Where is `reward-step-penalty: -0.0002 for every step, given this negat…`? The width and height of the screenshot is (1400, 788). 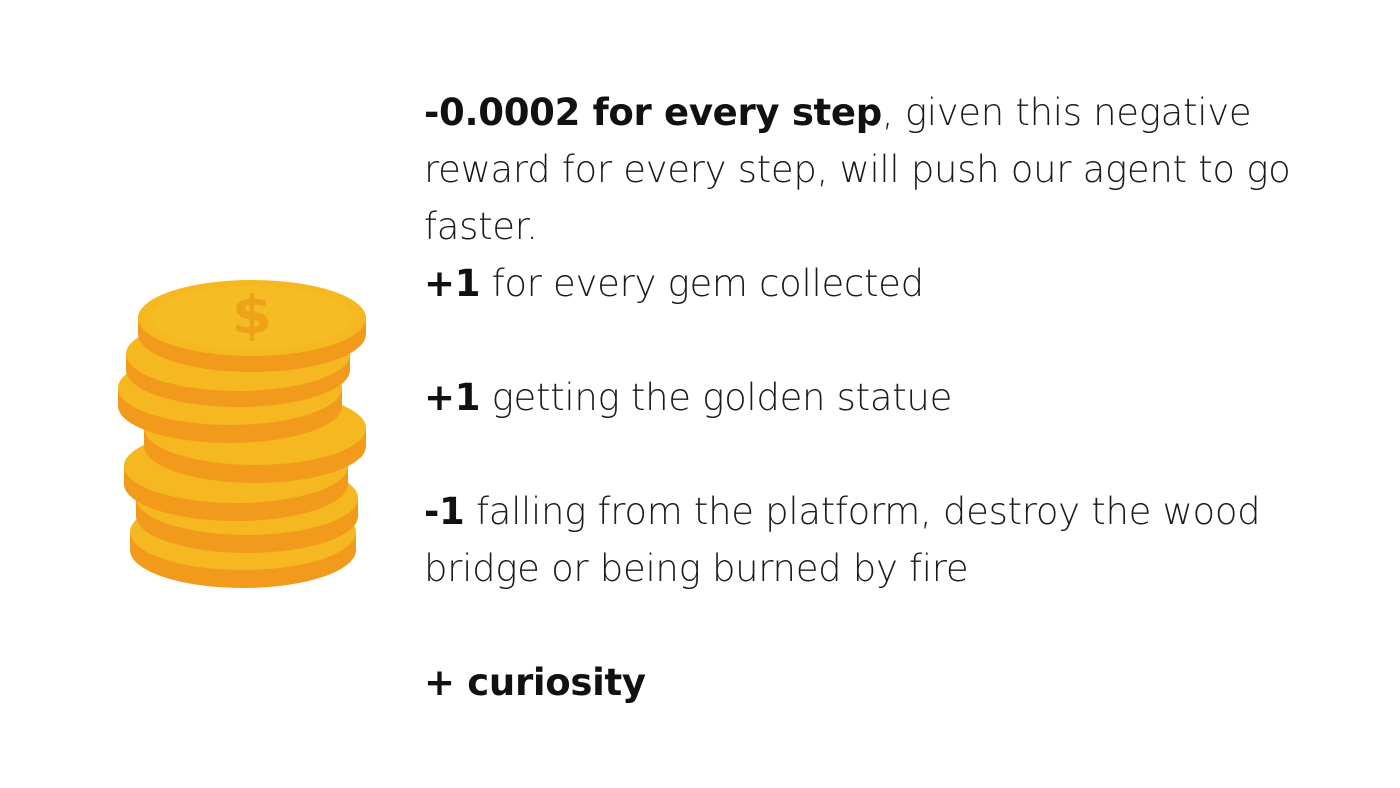 reward-step-penalty: -0.0002 for every step, given this negat… is located at coordinates (899, 169).